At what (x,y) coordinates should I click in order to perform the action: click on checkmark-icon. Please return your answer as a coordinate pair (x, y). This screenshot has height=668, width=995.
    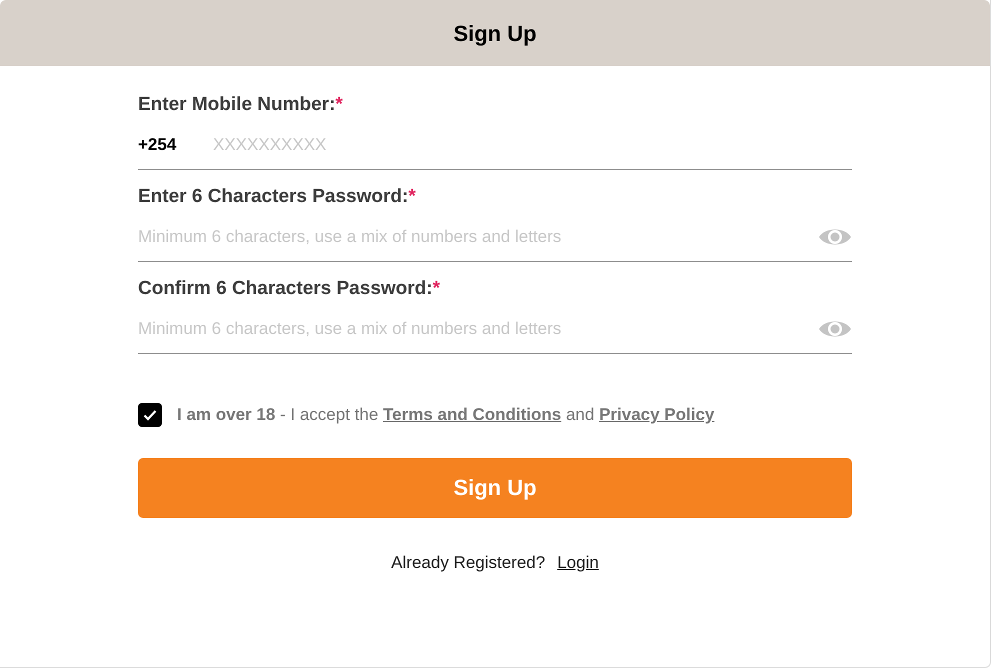
    Looking at the image, I should click on (150, 414).